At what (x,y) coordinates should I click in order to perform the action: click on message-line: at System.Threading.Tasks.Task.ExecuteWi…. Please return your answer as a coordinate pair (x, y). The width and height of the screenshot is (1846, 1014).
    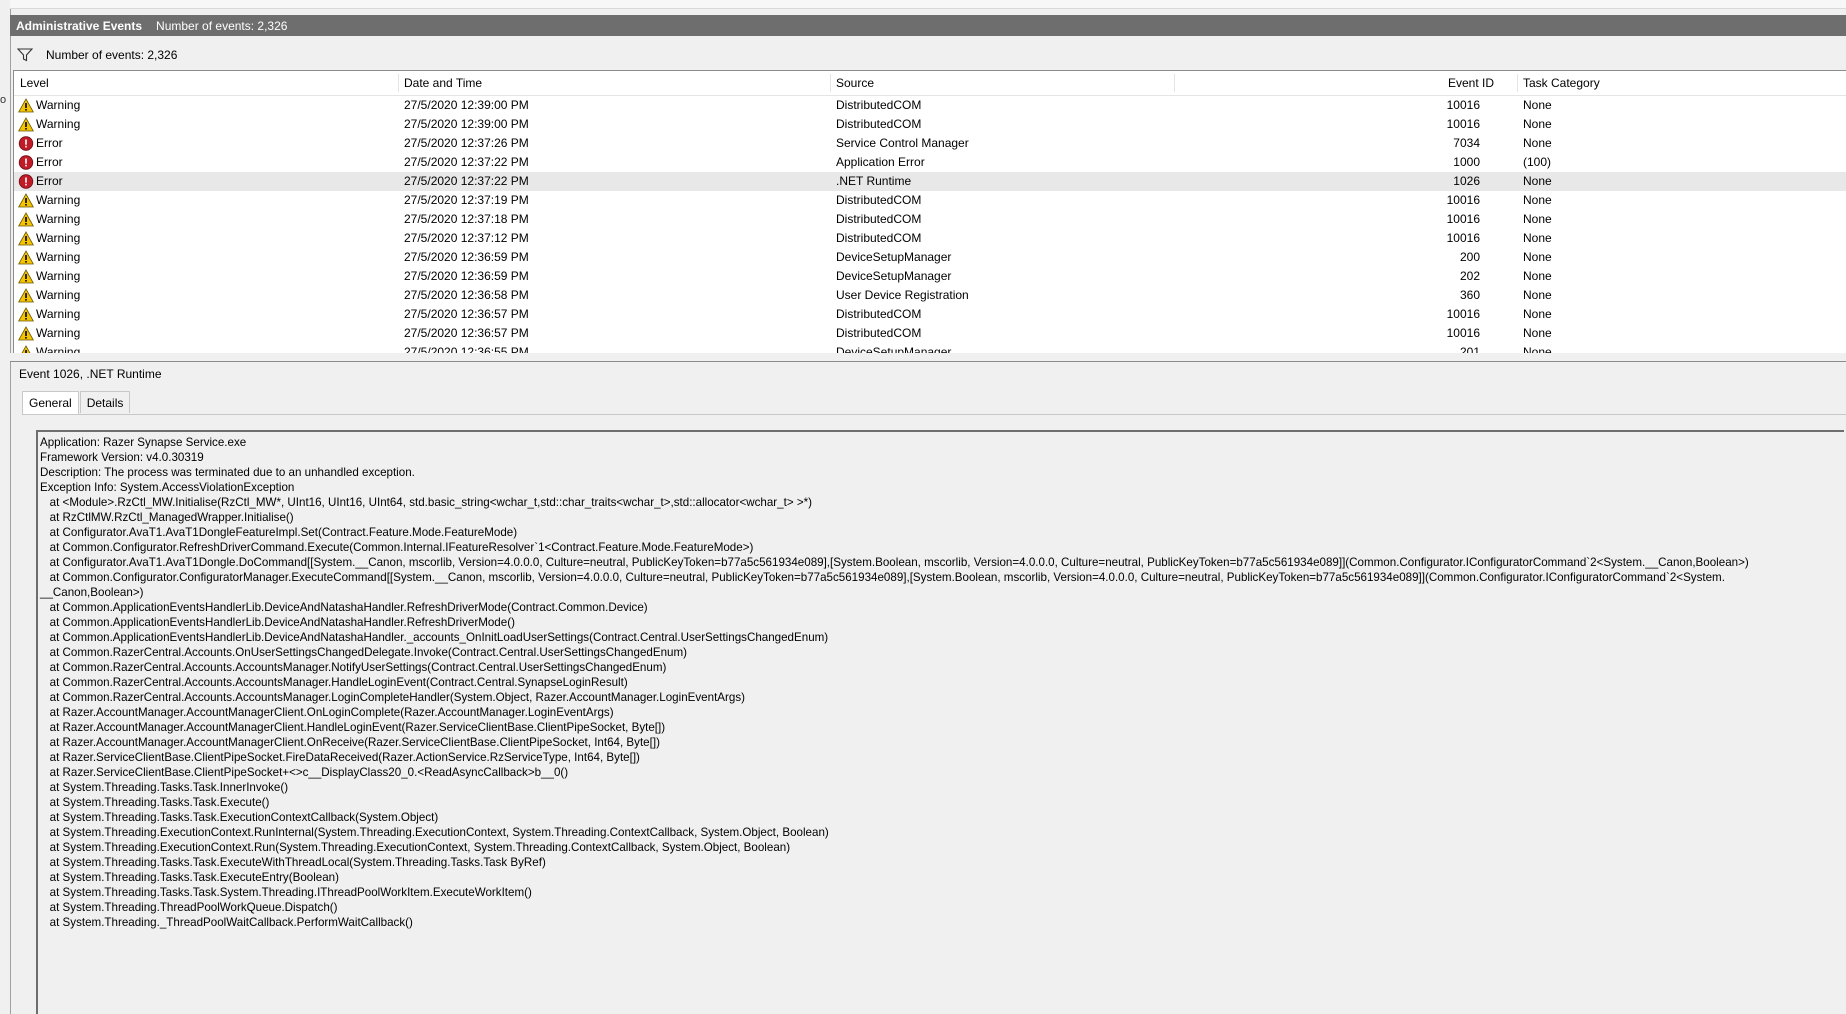
    Looking at the image, I should click on (293, 862).